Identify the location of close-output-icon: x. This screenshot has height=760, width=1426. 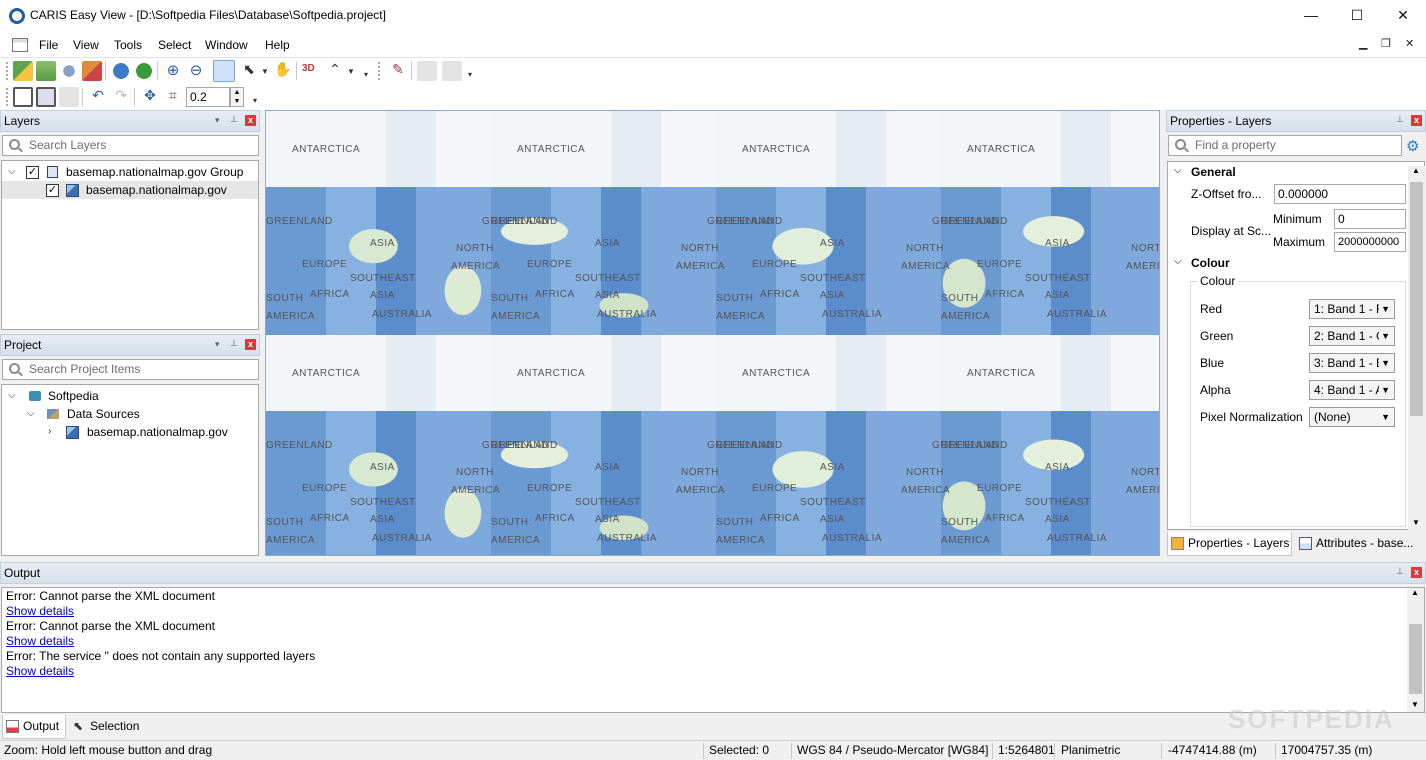
(1416, 572).